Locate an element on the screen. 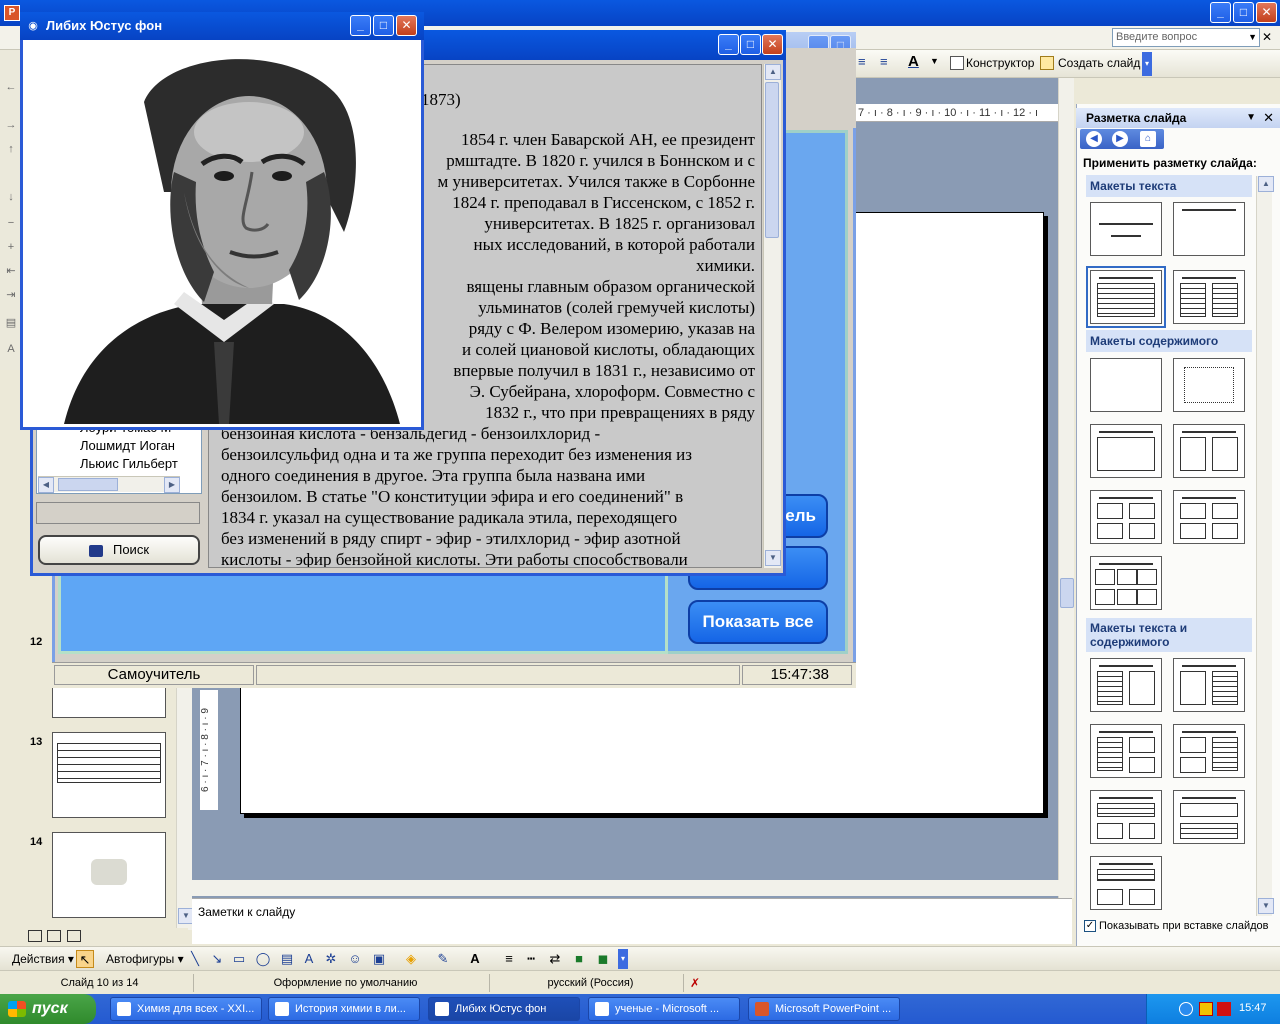  spelling-status-icon: ✗ is located at coordinates (695, 983).